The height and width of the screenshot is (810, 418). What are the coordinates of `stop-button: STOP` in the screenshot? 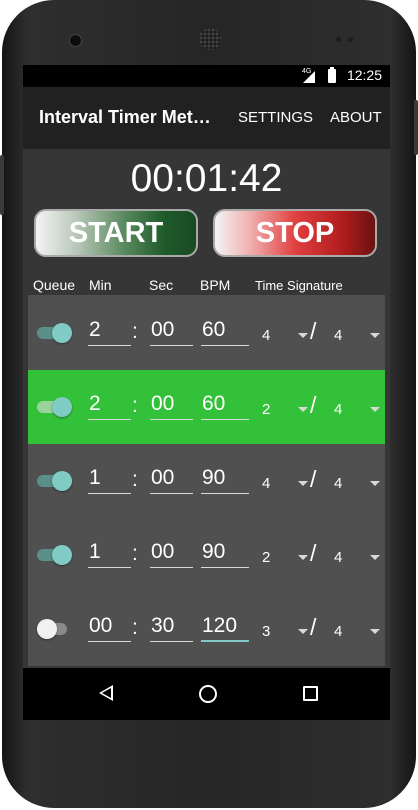 It's located at (295, 233).